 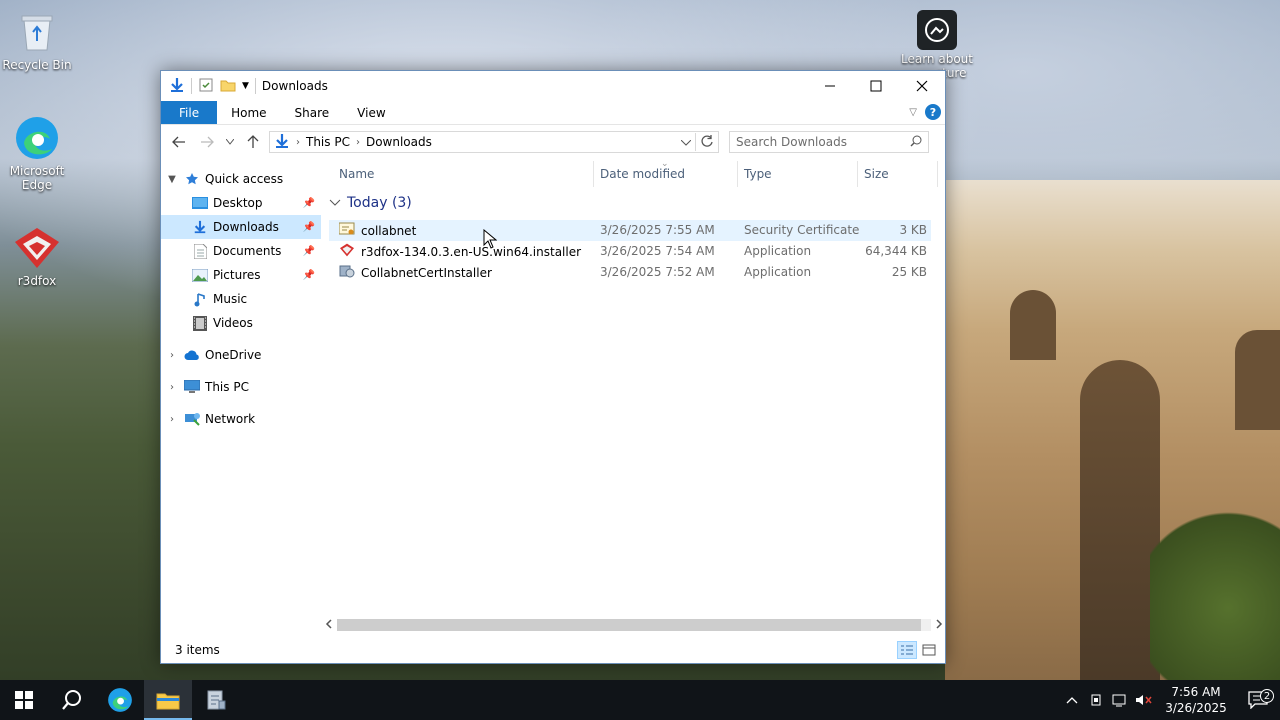 I want to click on desktop-icon-label: Microsoft Edge, so click(x=37, y=178).